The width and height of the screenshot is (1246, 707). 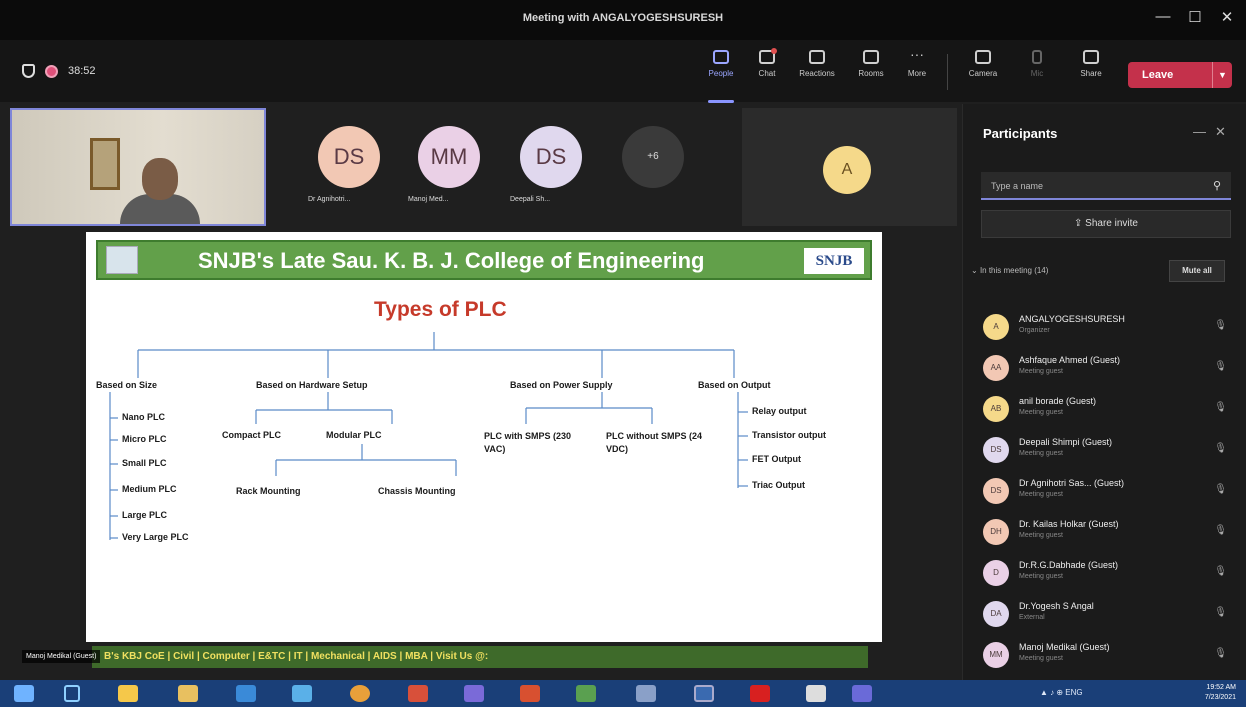 I want to click on power-item: PLC with SMPS (230 VAC), so click(x=528, y=442).